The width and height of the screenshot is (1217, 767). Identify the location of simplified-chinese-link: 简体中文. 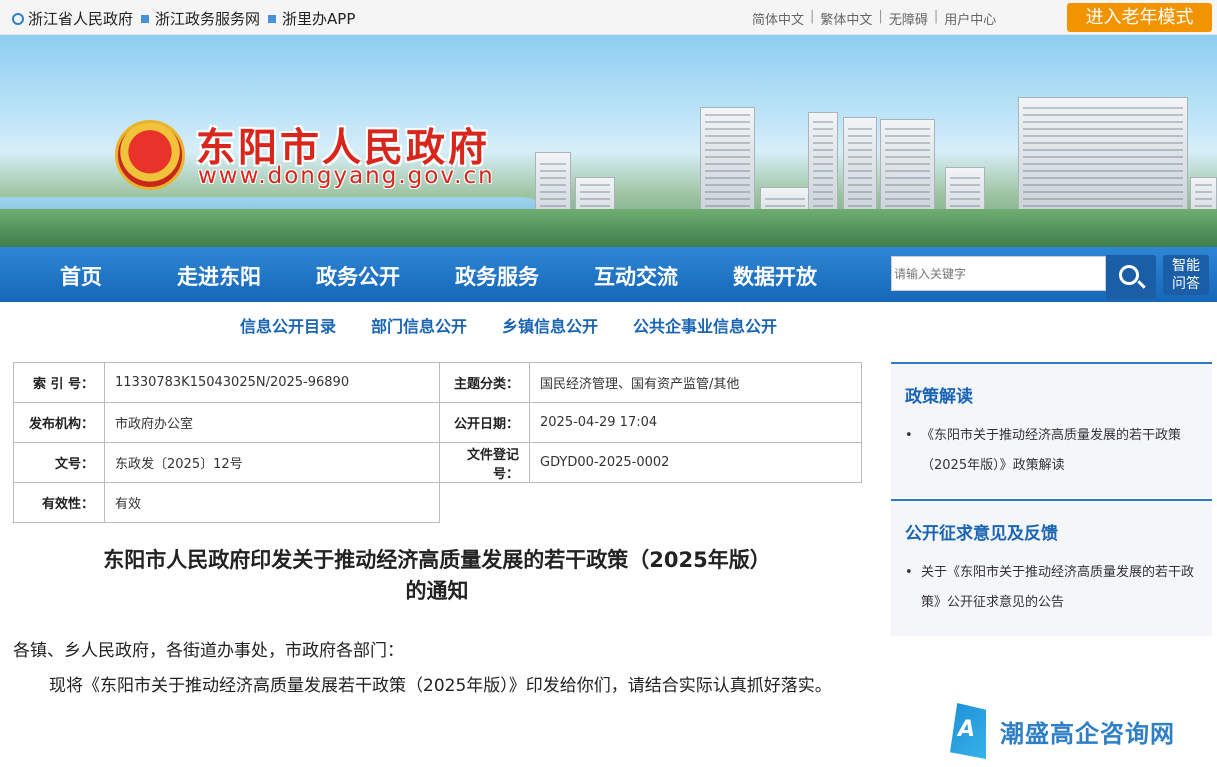
(778, 18).